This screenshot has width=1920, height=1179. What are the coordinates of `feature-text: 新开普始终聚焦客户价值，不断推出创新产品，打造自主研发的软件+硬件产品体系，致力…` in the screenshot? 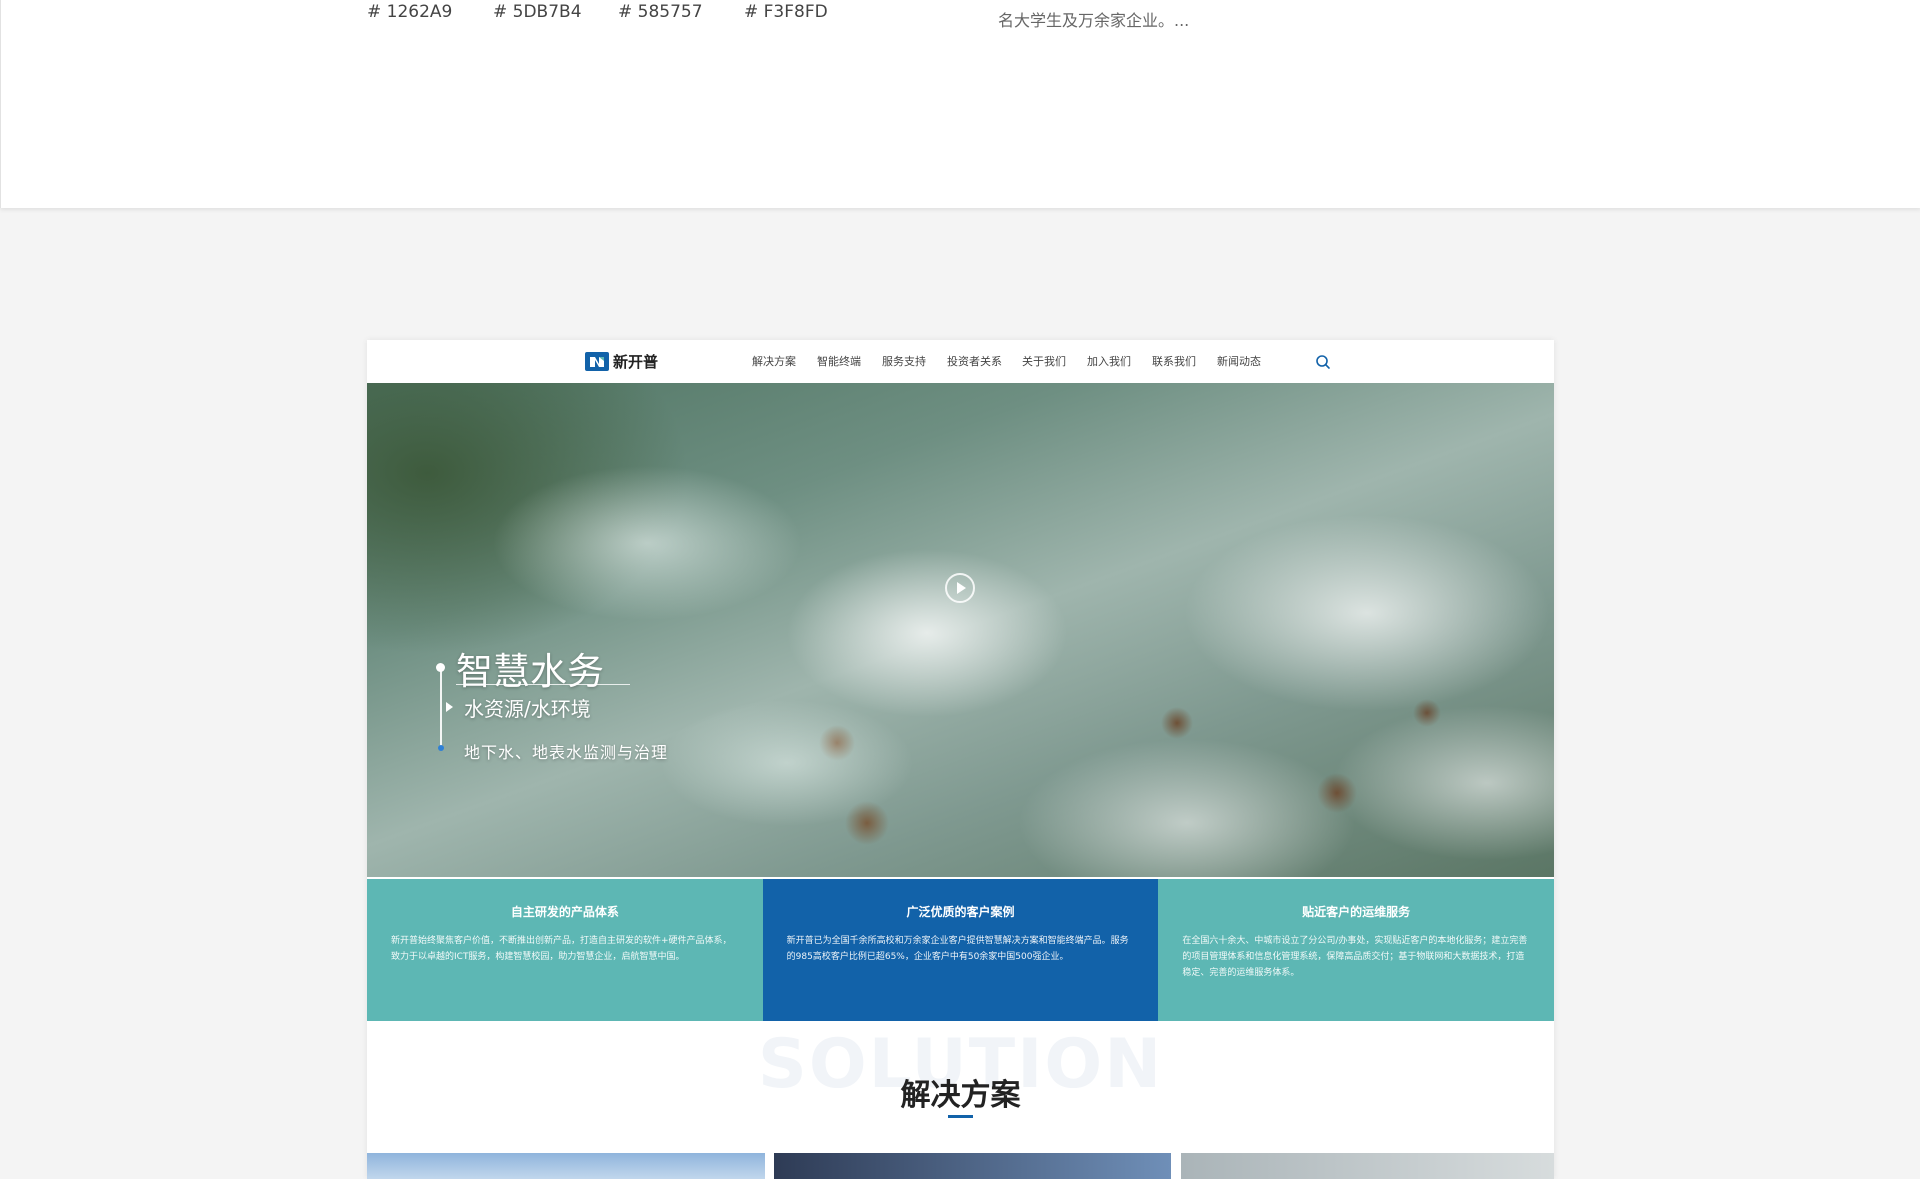 It's located at (561, 949).